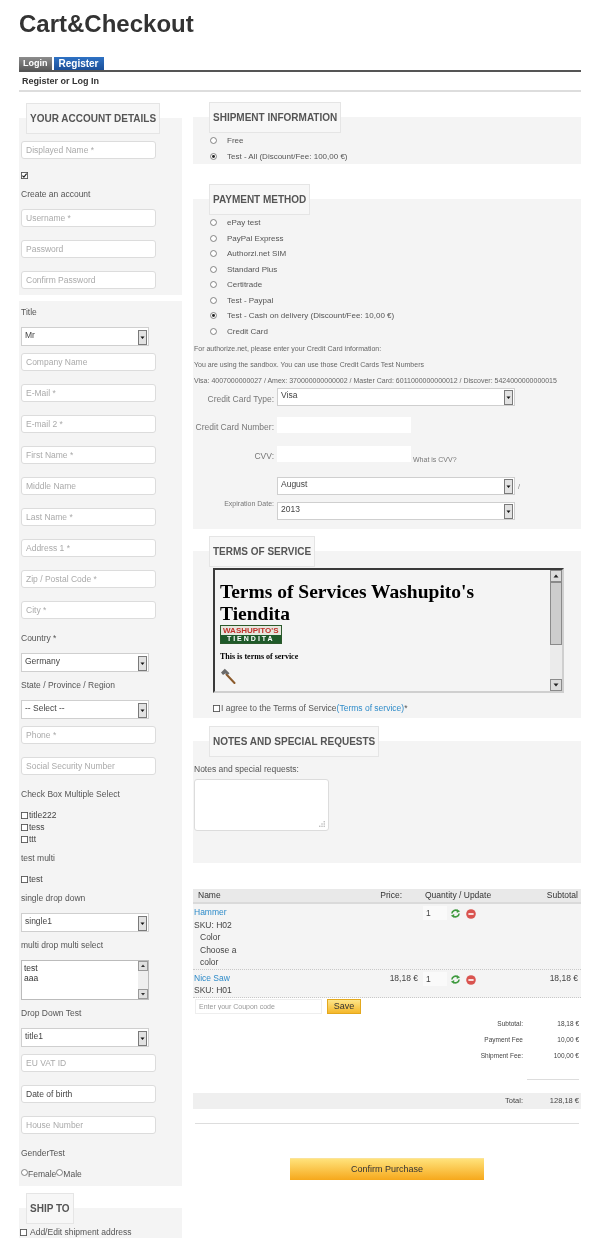  What do you see at coordinates (30, 978) in the screenshot?
I see `listbox-option: aaa` at bounding box center [30, 978].